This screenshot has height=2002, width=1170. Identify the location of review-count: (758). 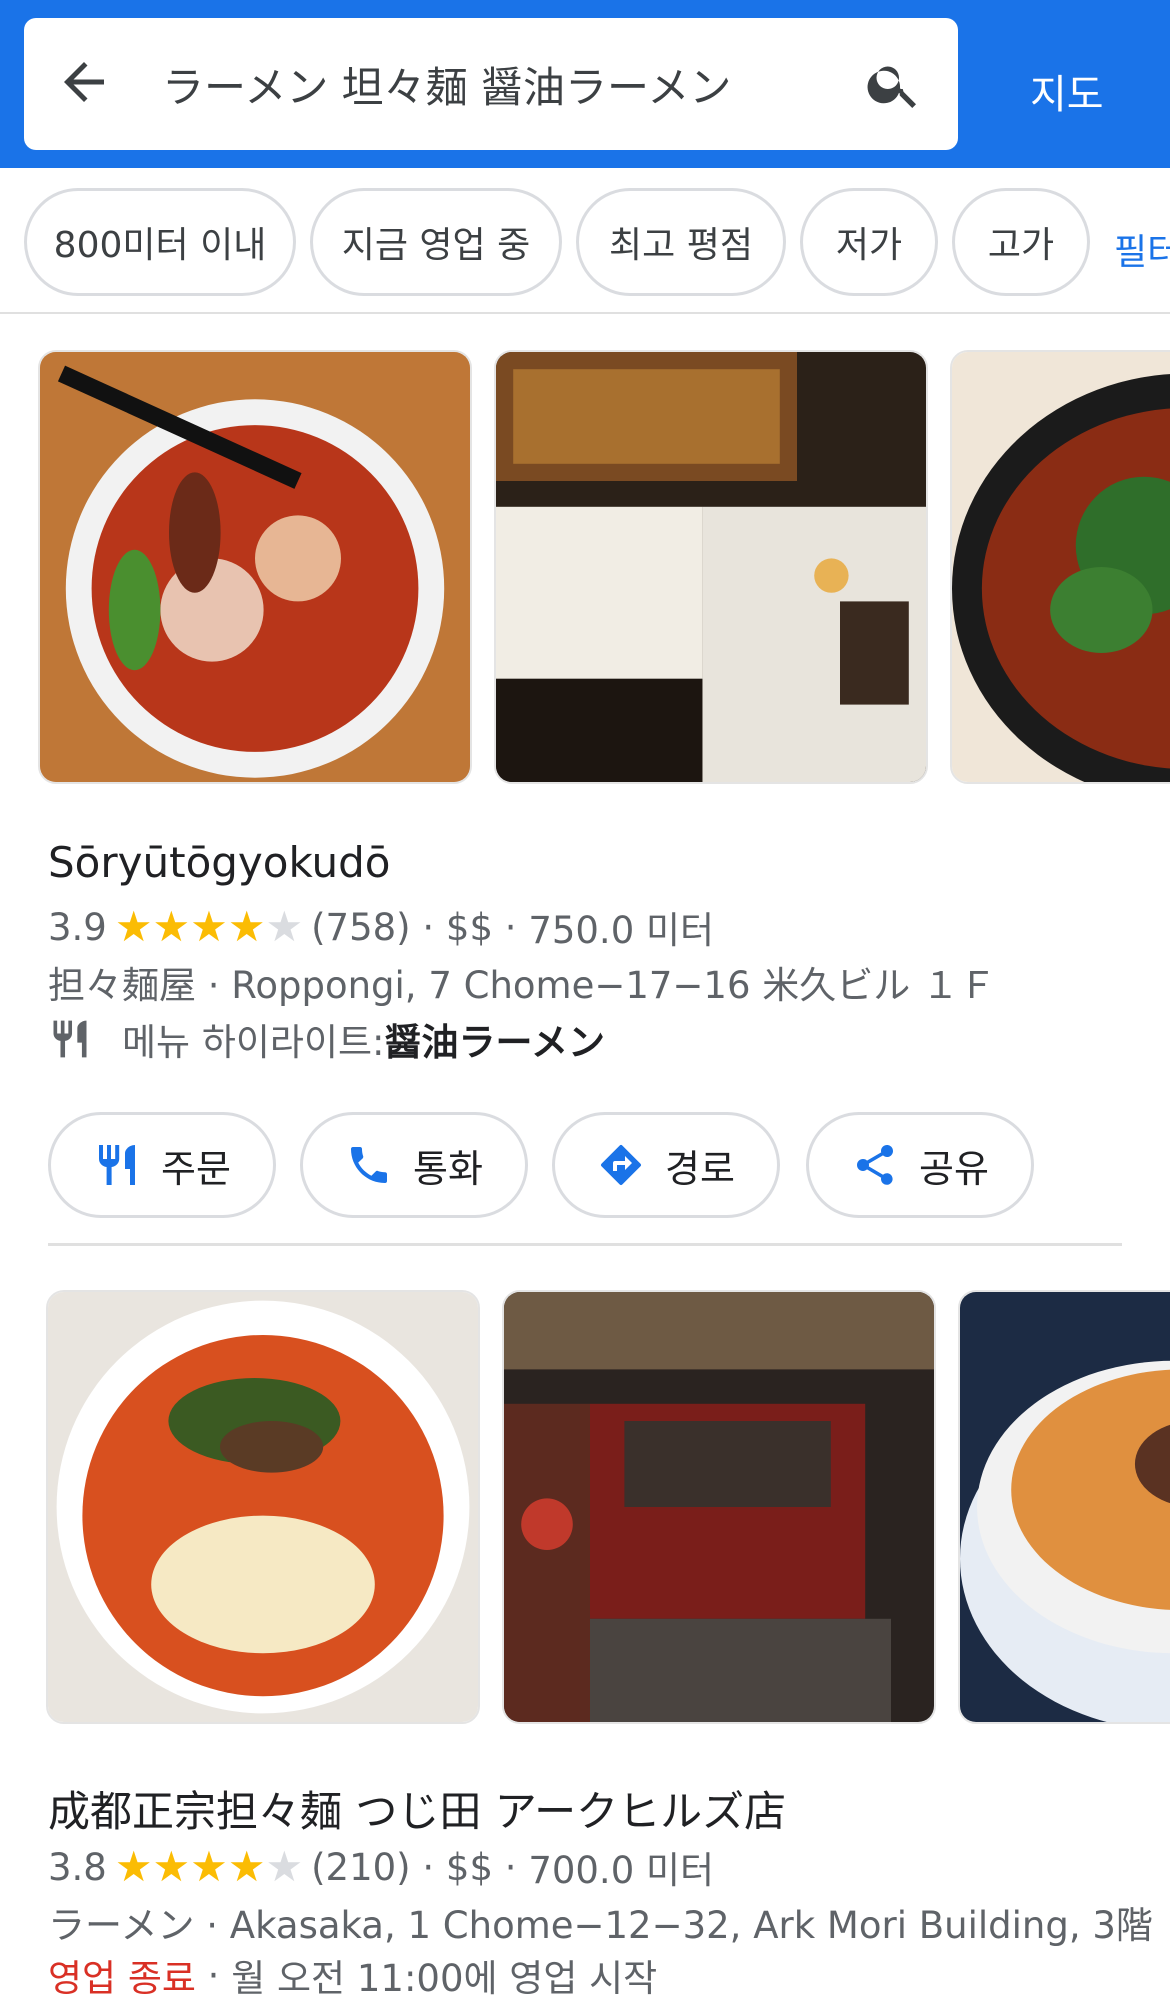
(361, 927).